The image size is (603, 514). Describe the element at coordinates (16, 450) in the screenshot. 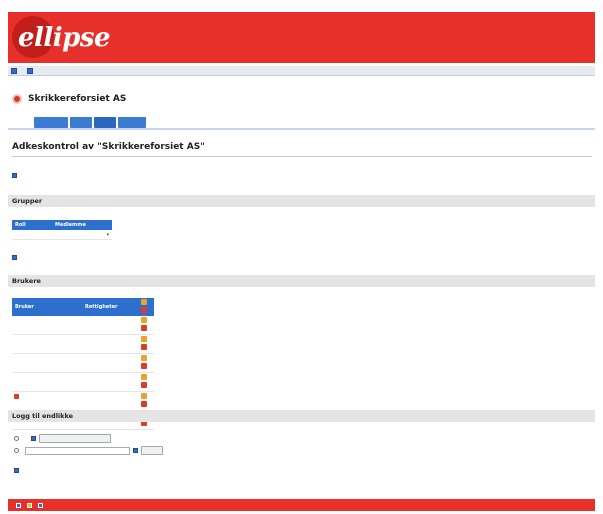

I see `option-2-radio` at that location.